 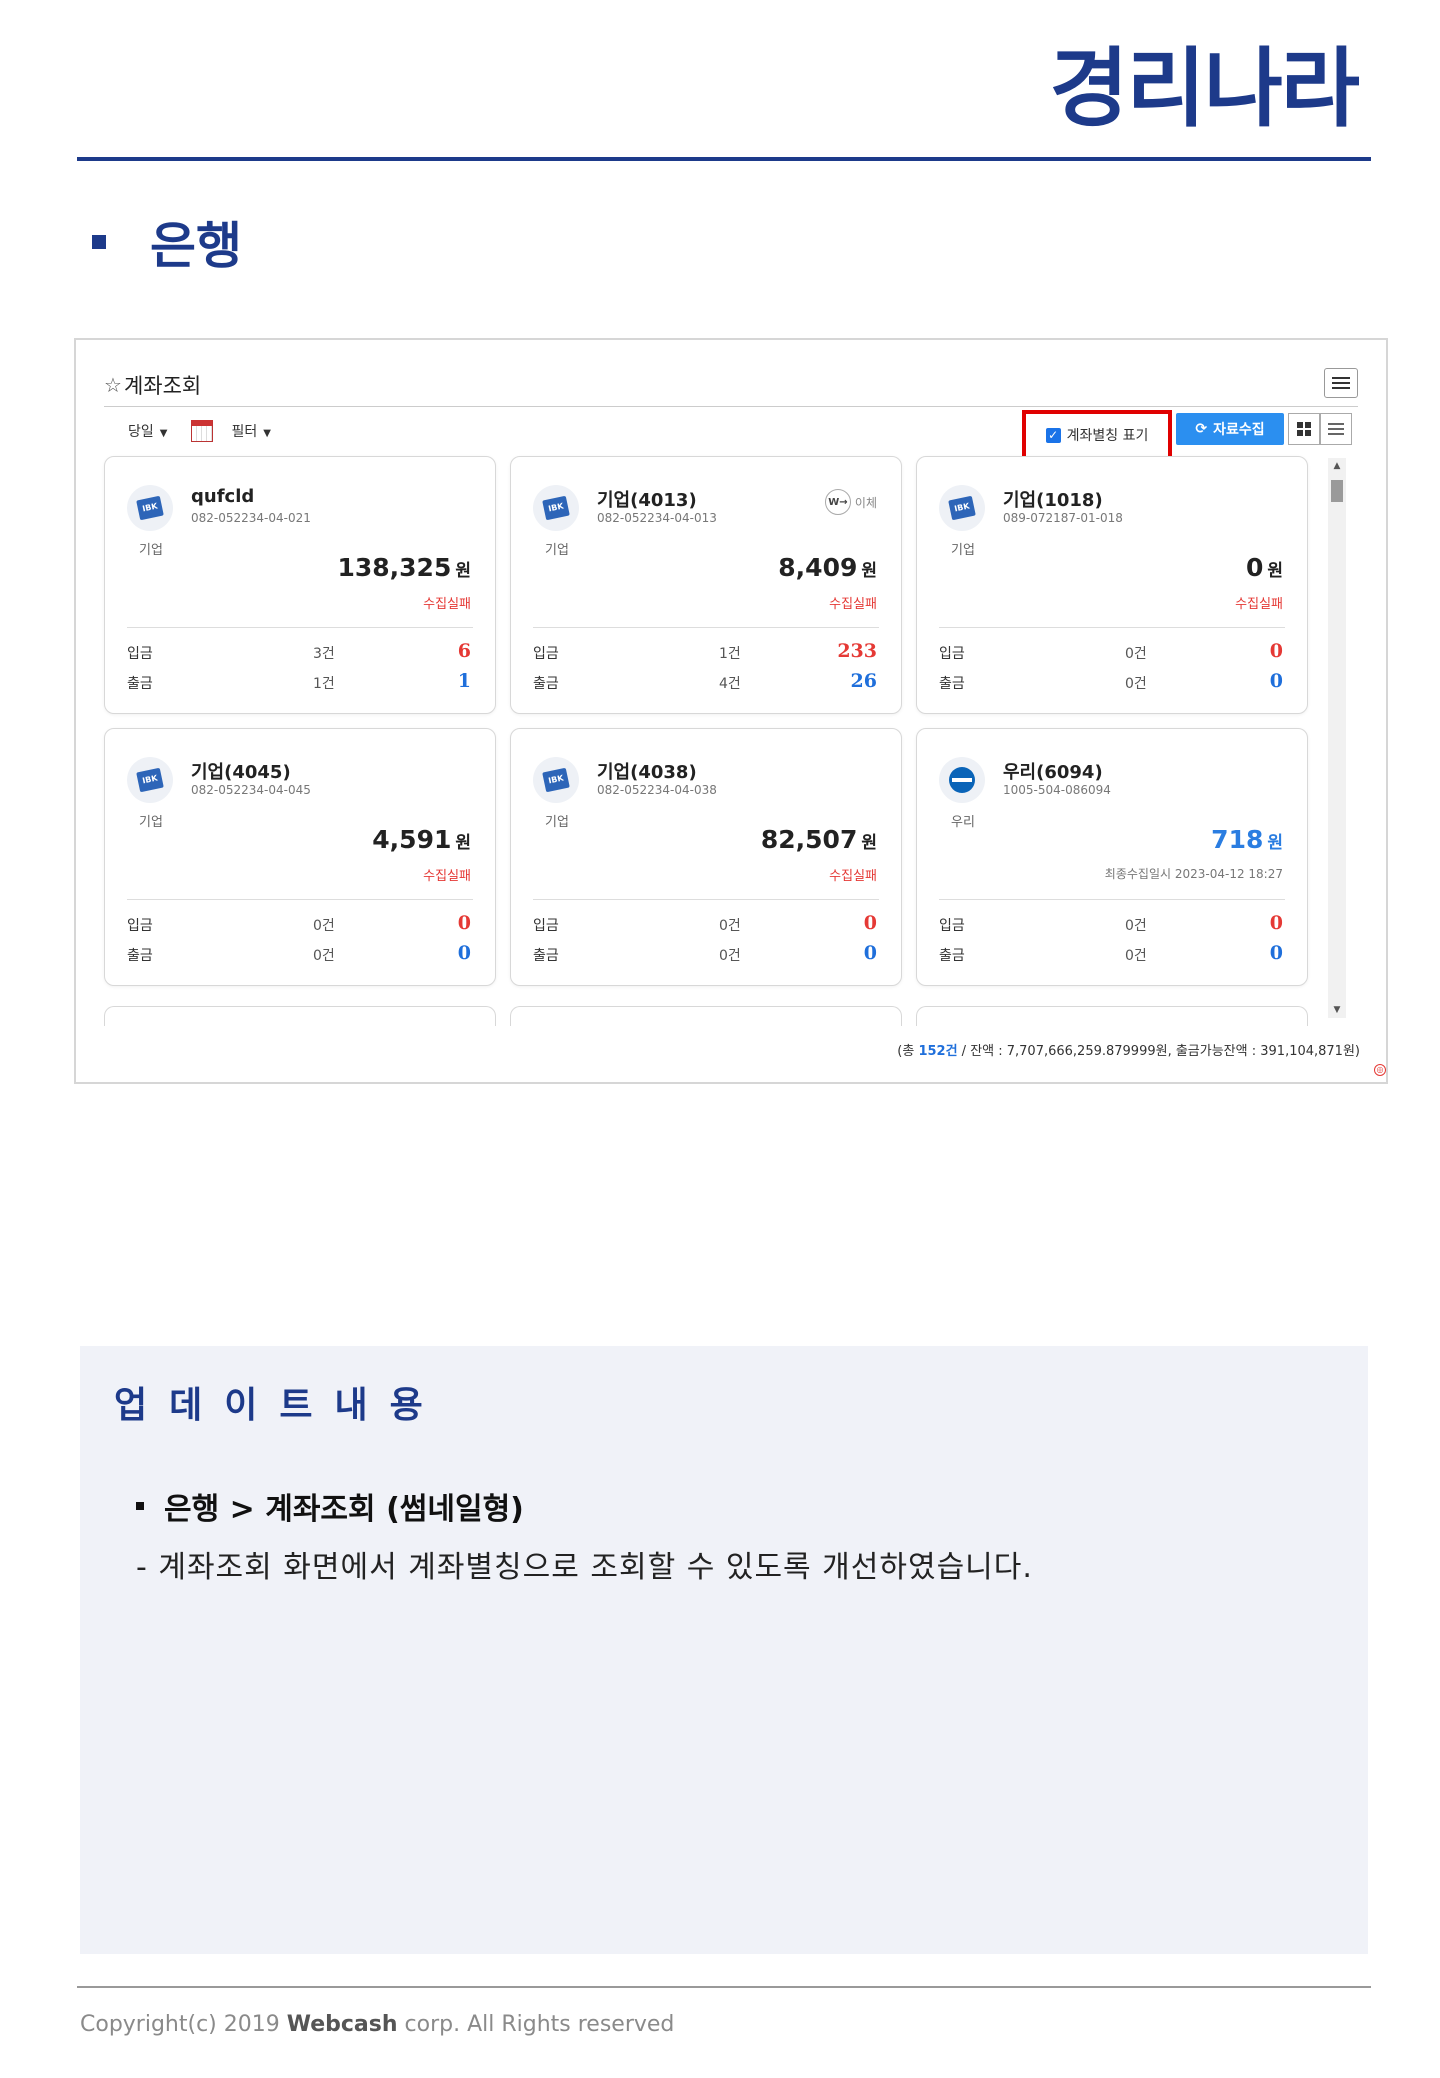 I want to click on withdraw-count: 4건, so click(x=730, y=684).